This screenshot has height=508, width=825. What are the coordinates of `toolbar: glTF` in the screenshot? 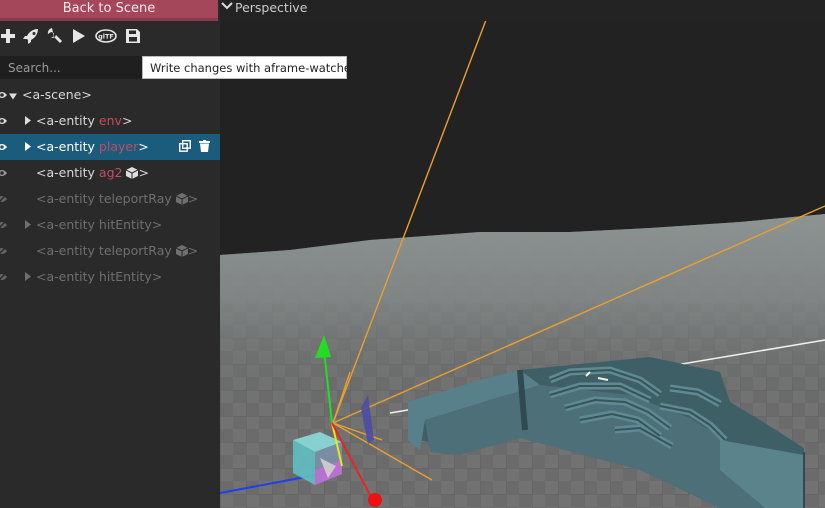 It's located at (110, 37).